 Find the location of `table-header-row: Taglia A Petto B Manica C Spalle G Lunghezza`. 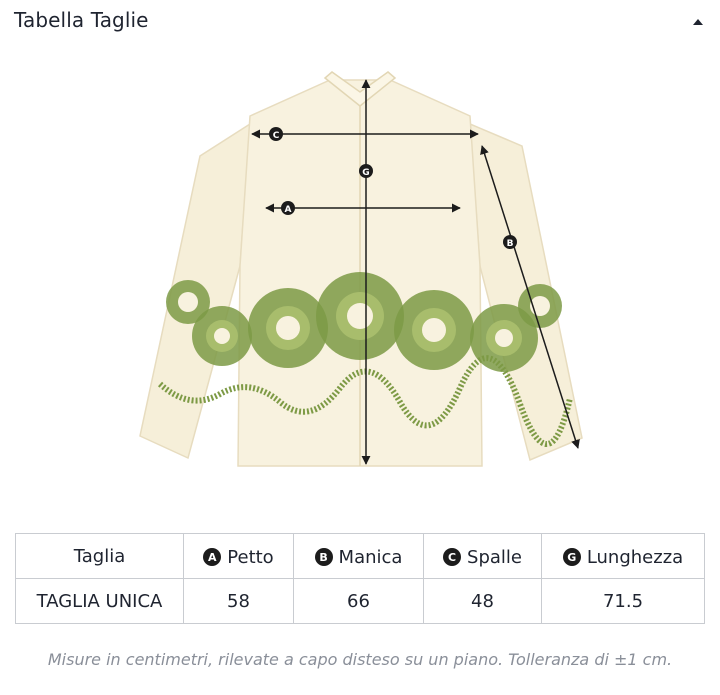

table-header-row: Taglia A Petto B Manica C Spalle G Lunghezza is located at coordinates (360, 556).